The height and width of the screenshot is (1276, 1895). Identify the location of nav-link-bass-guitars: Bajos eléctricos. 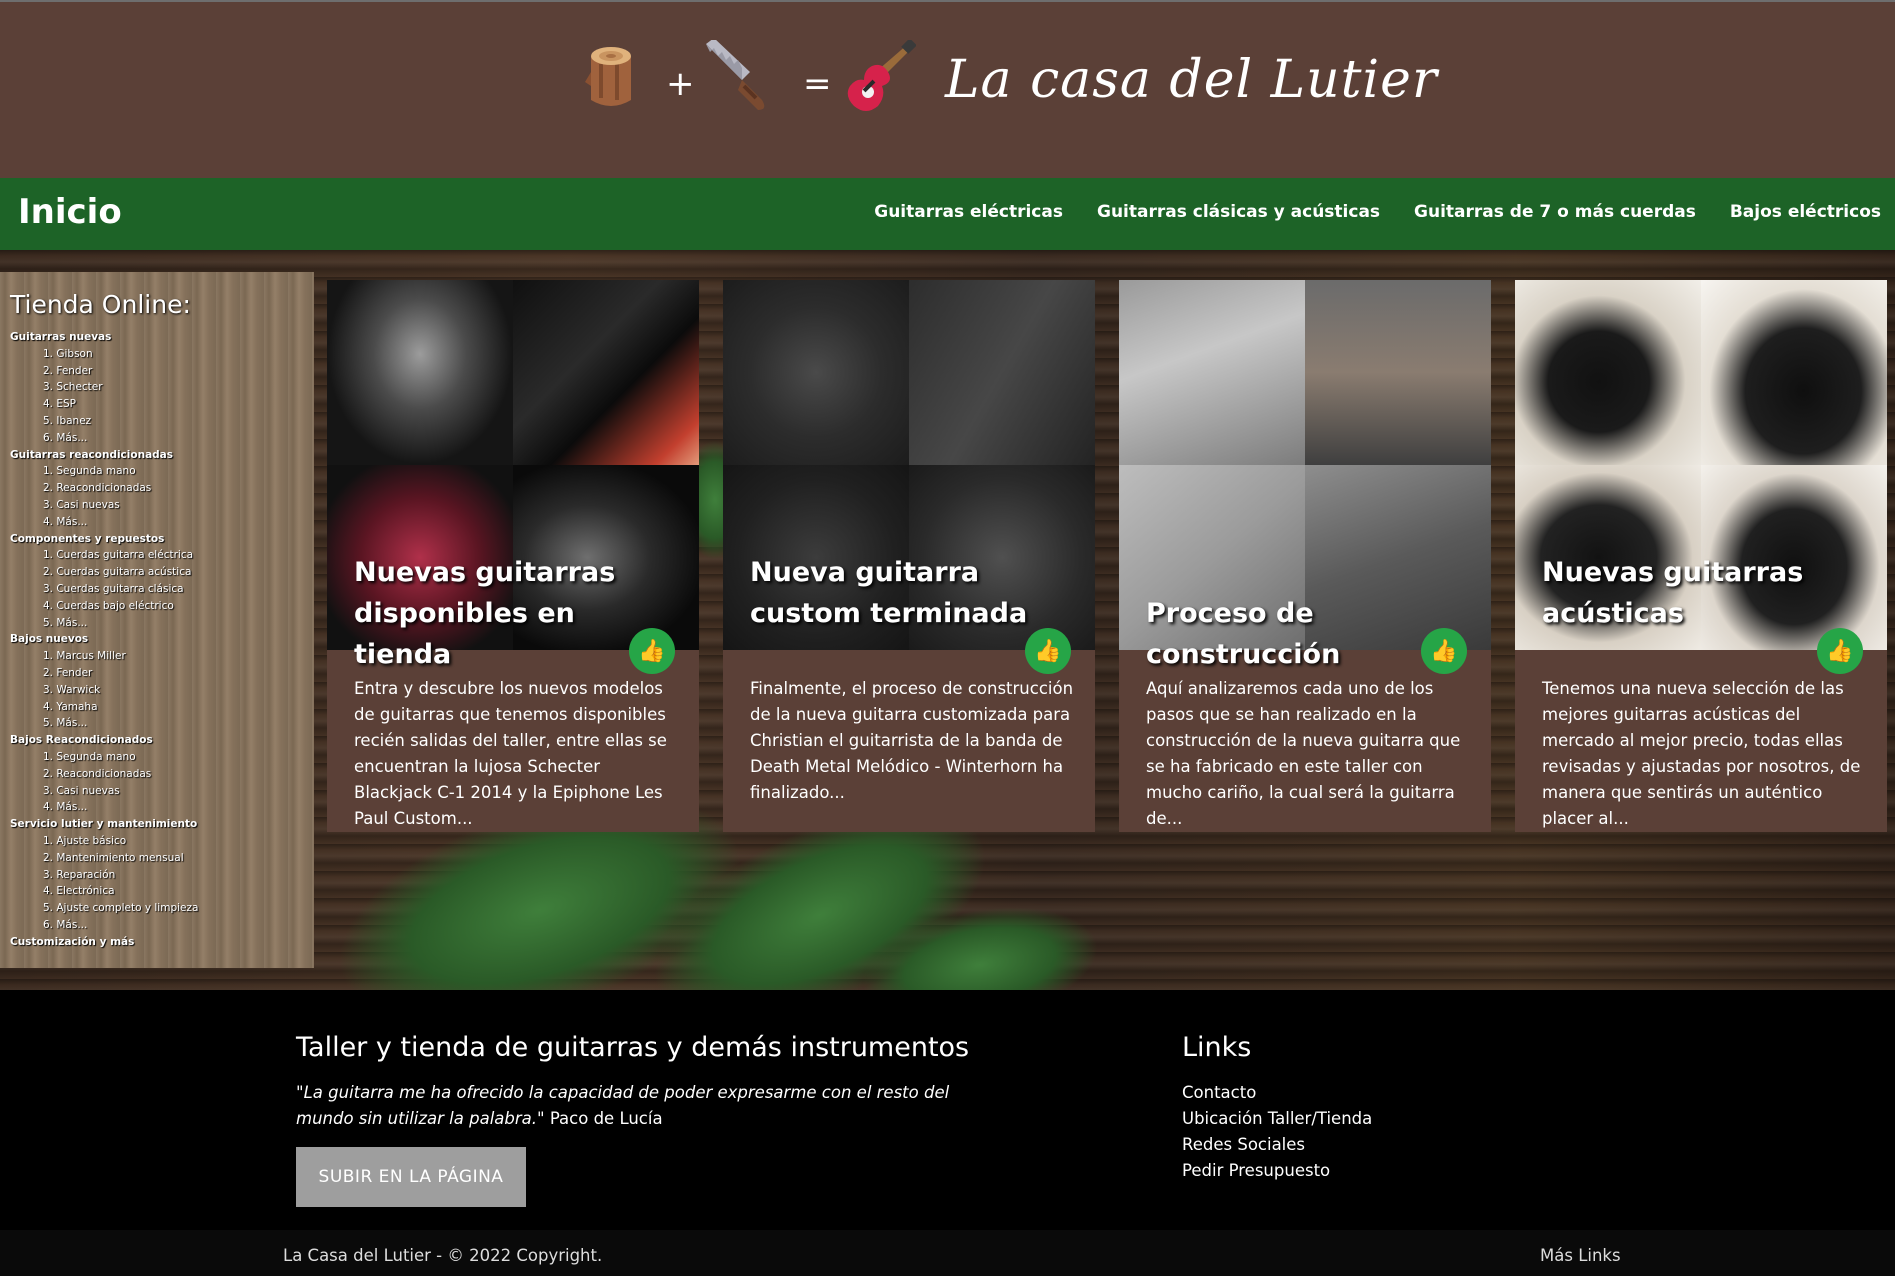
(1805, 212).